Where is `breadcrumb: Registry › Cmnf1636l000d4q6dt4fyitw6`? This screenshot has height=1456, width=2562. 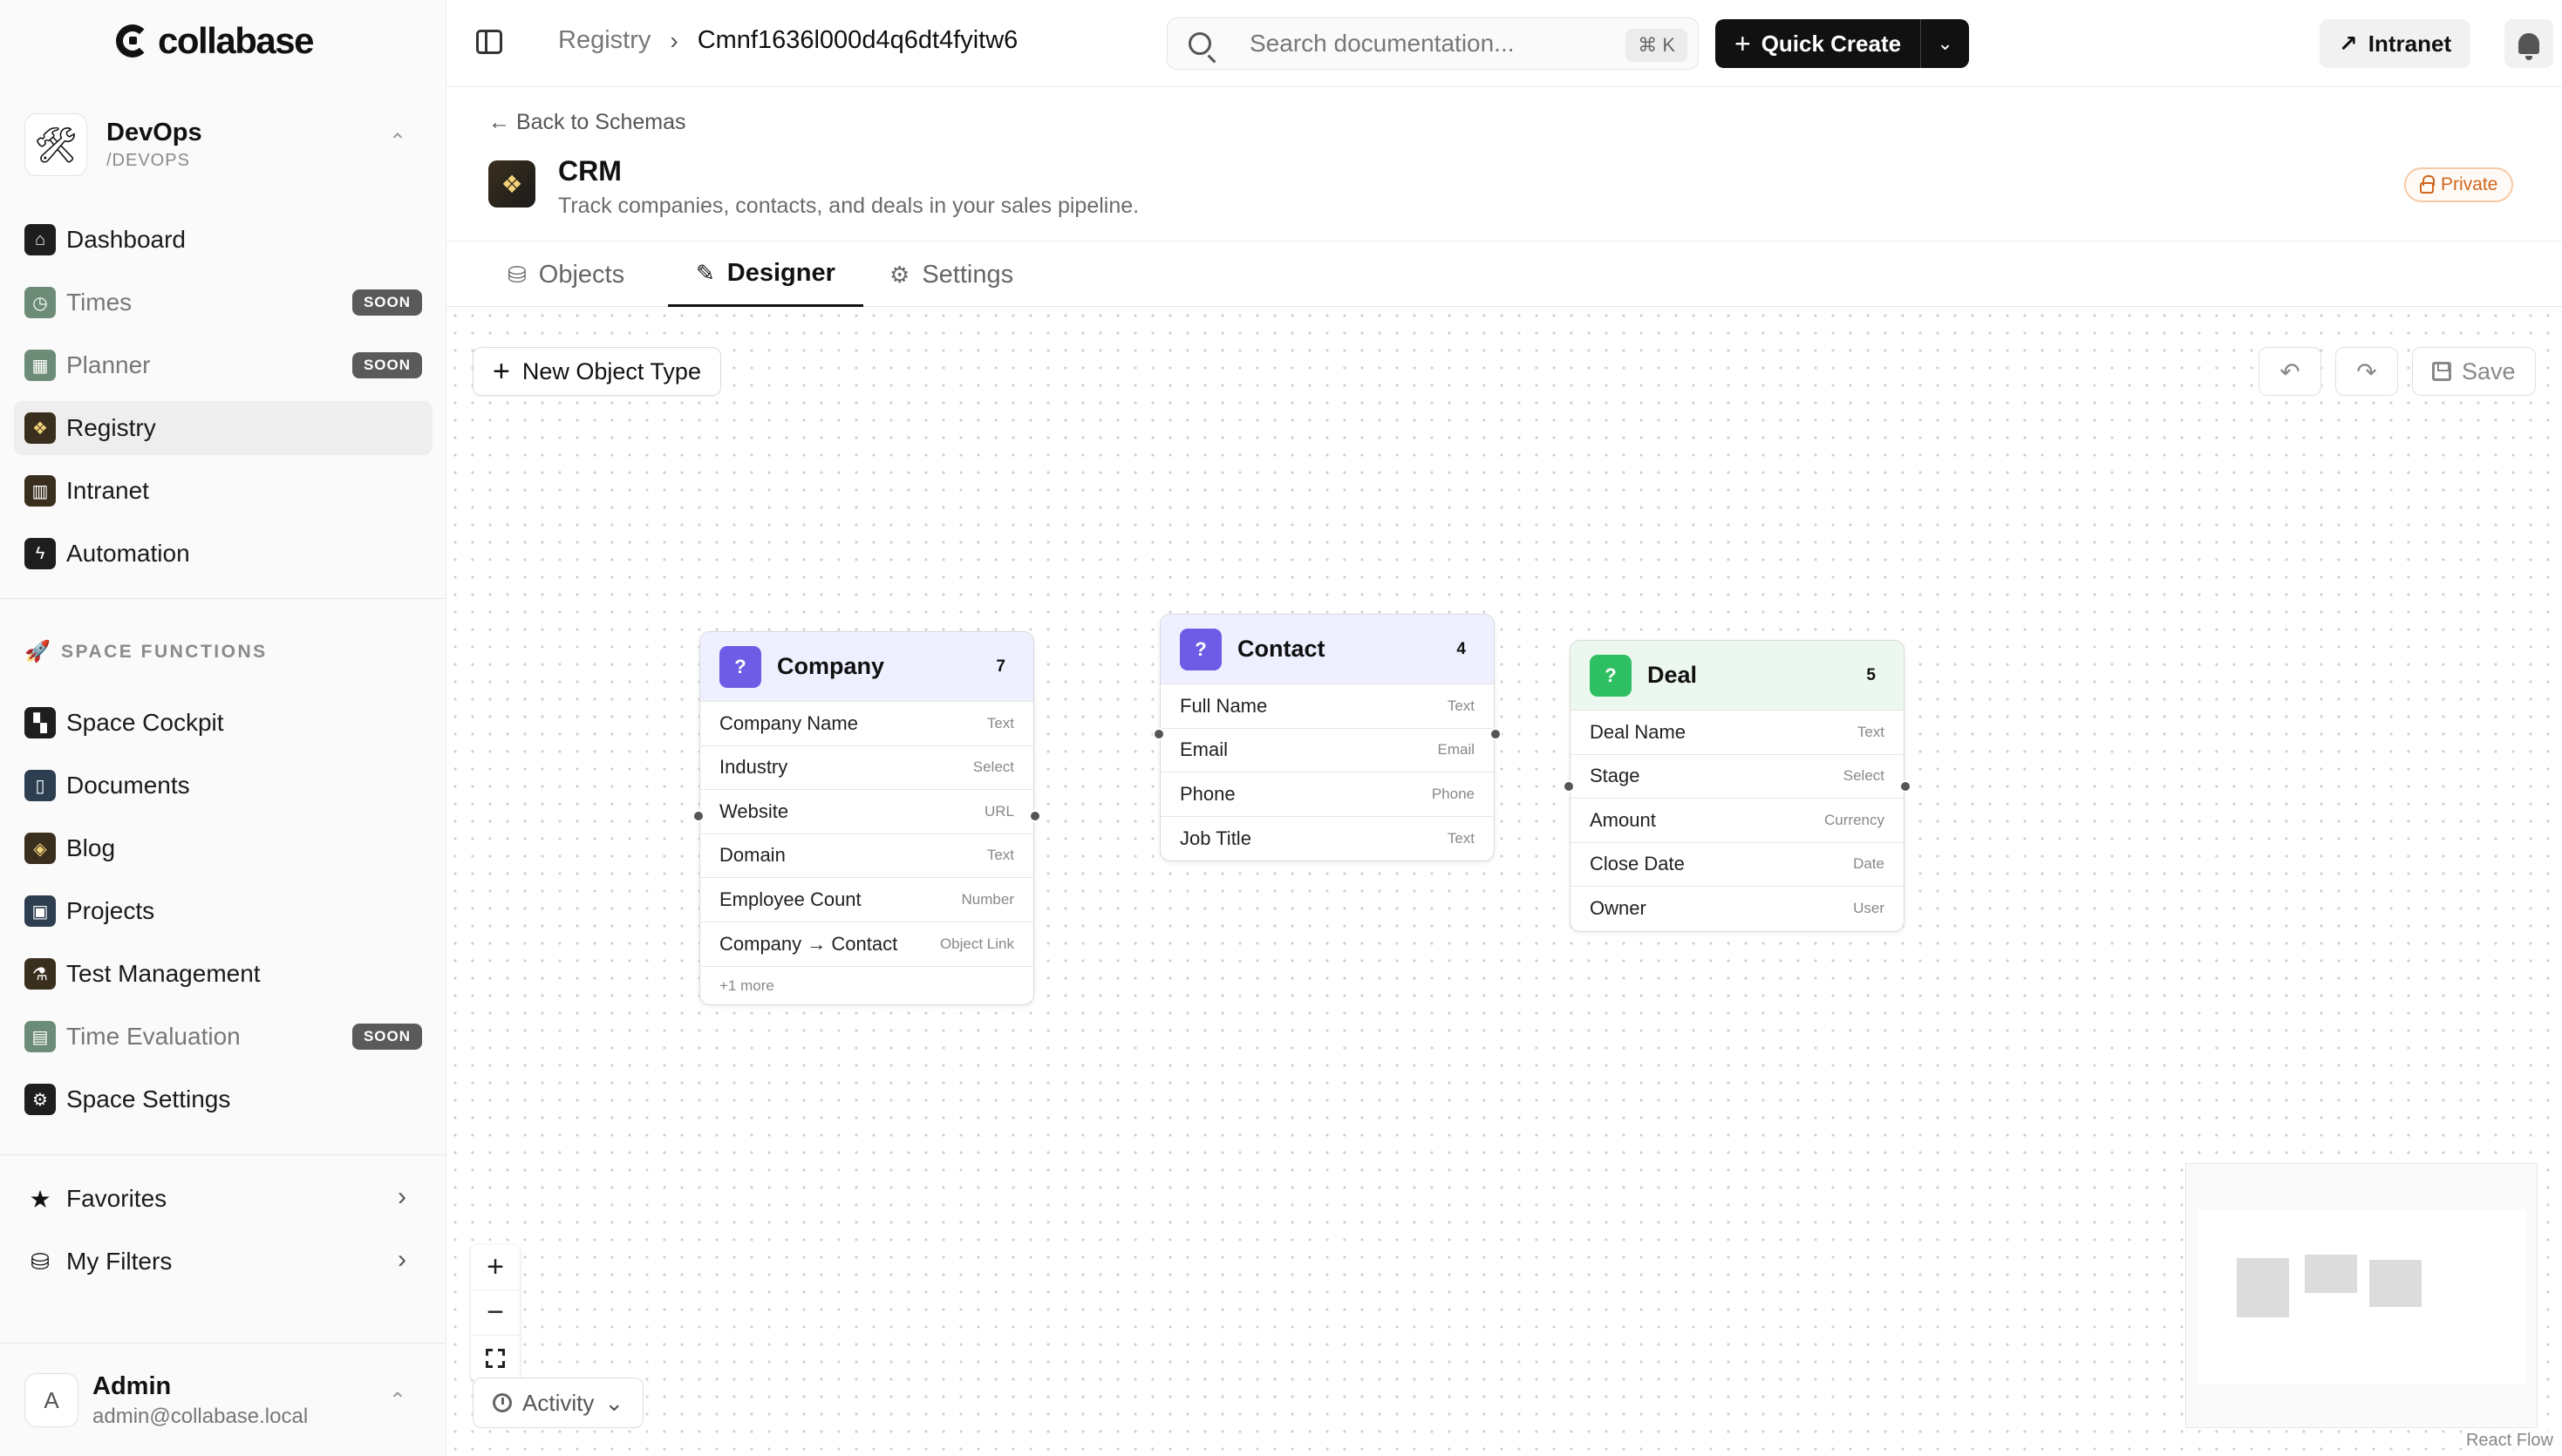 breadcrumb: Registry › Cmnf1636l000d4q6dt4fyitw6 is located at coordinates (788, 40).